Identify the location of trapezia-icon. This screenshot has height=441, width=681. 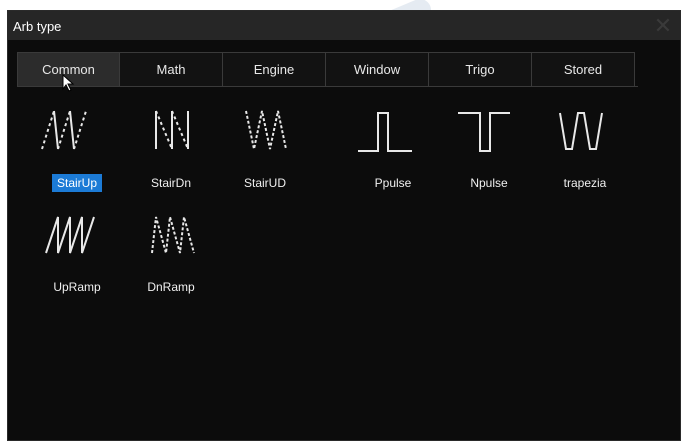
(581, 131).